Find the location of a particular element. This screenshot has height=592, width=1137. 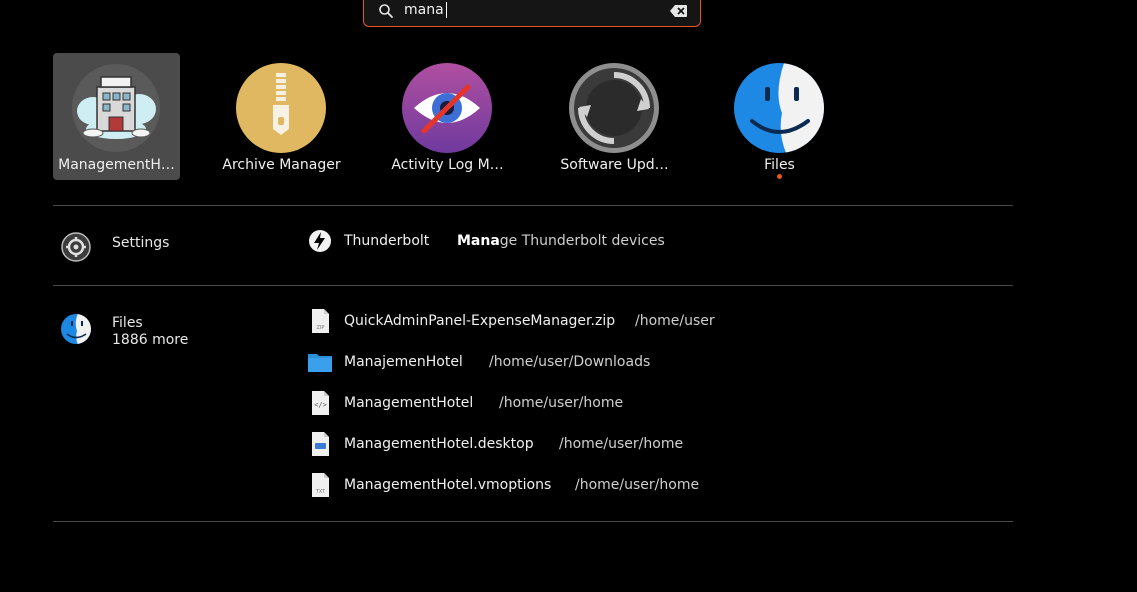

result-file: </> ManagementHotel /home/user/home is located at coordinates (475, 404).